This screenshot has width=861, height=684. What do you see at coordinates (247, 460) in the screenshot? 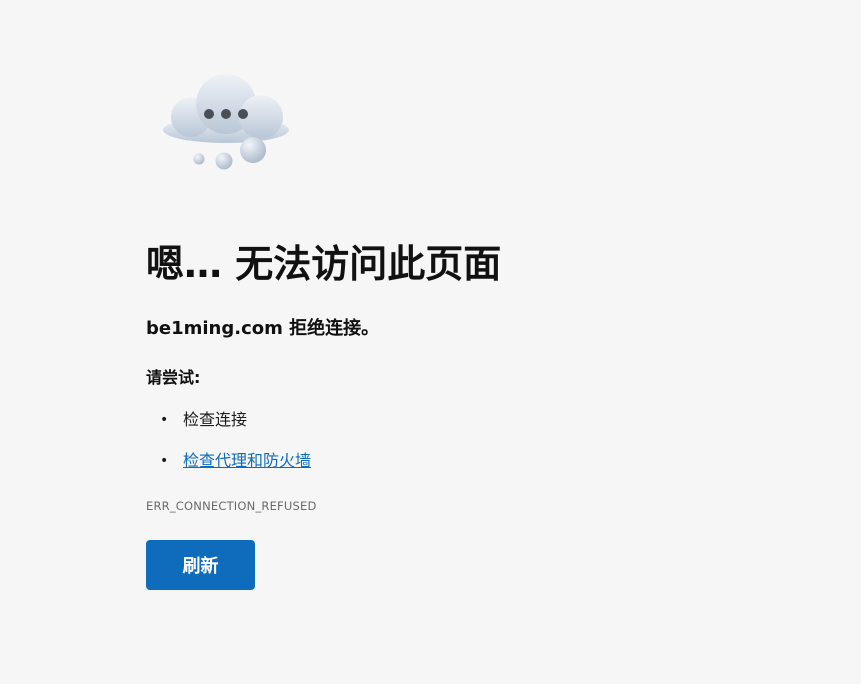
I see `check-proxy-firewall-link: 检查代理和防火墙` at bounding box center [247, 460].